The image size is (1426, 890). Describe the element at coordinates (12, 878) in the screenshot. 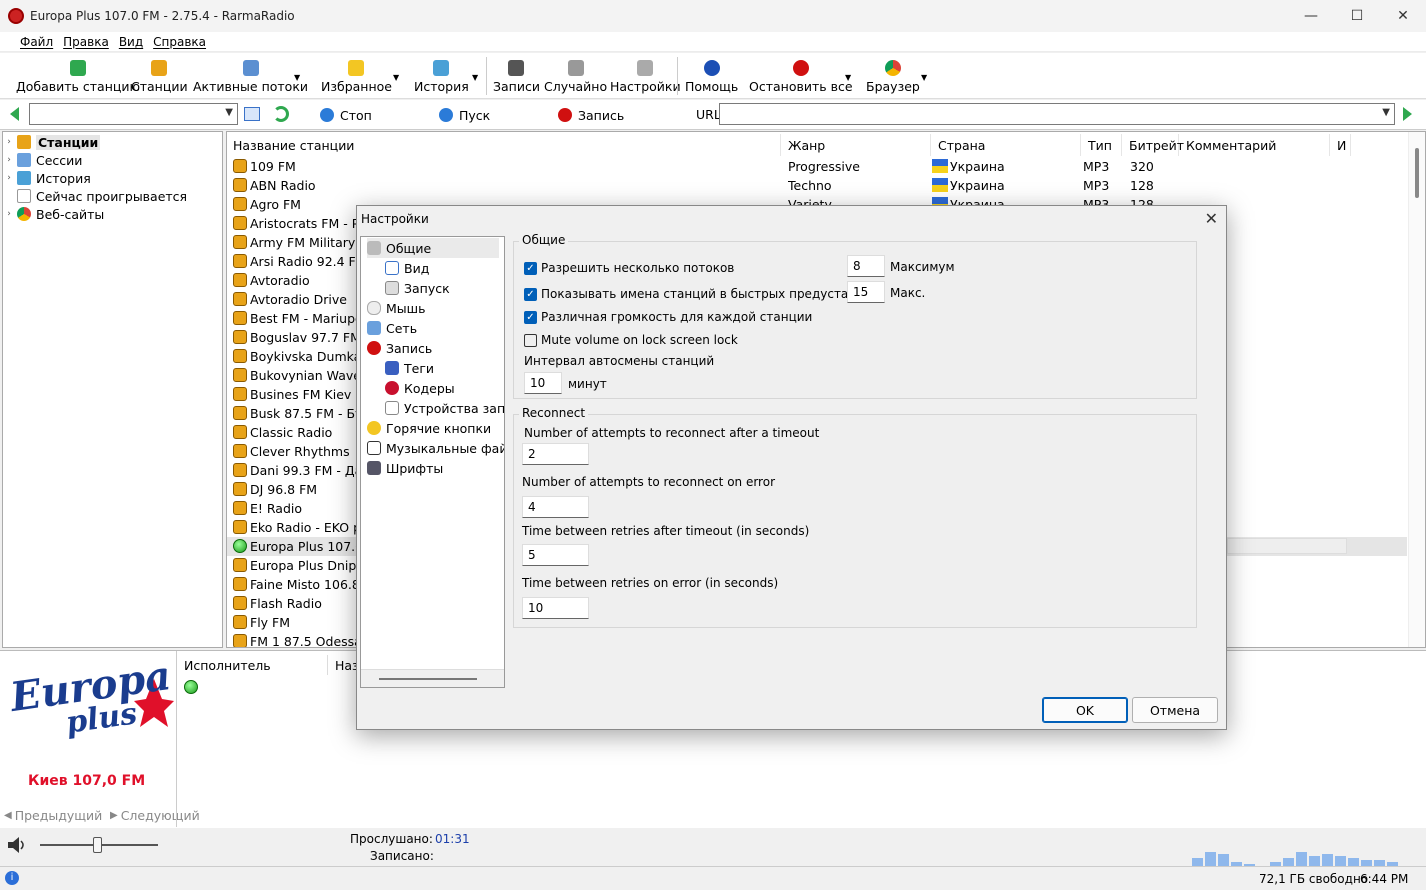

I see `info-icon: i` at that location.